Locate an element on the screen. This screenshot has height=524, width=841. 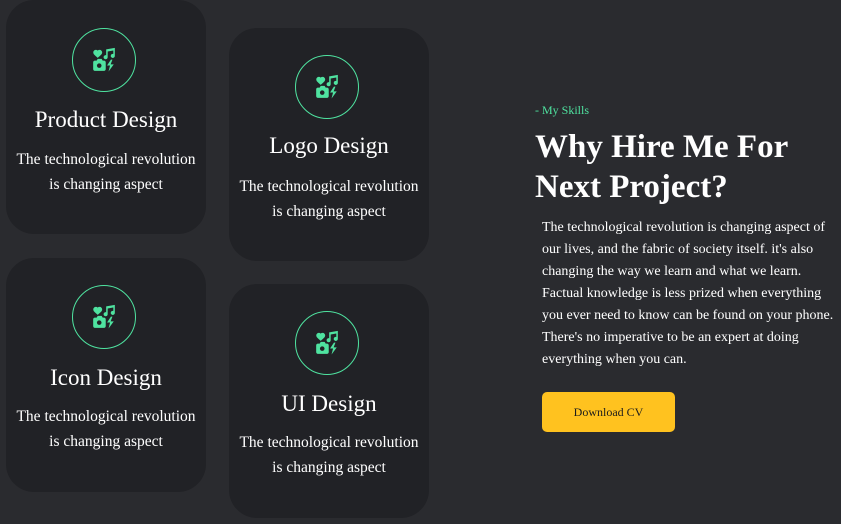
card-title: Icon Design is located at coordinates (106, 377).